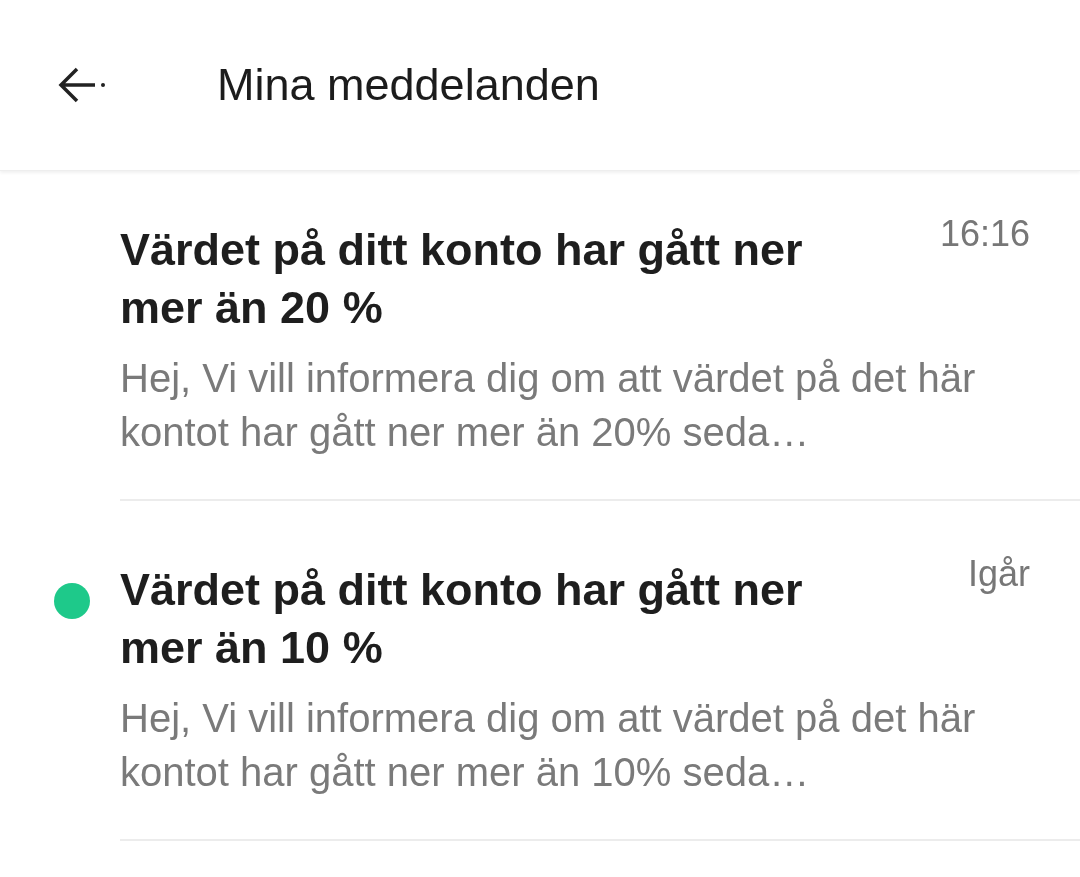 The height and width of the screenshot is (877, 1080). What do you see at coordinates (462, 619) in the screenshot?
I see `message-title: Värdet på ditt konto har gått ner mer än 10 %` at bounding box center [462, 619].